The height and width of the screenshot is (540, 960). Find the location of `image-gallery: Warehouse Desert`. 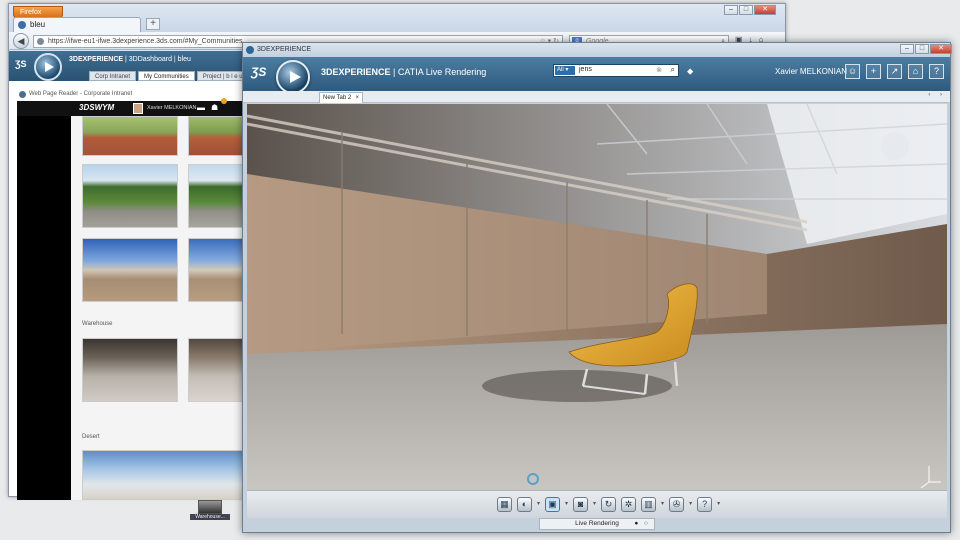

image-gallery: Warehouse Desert is located at coordinates (158, 308).